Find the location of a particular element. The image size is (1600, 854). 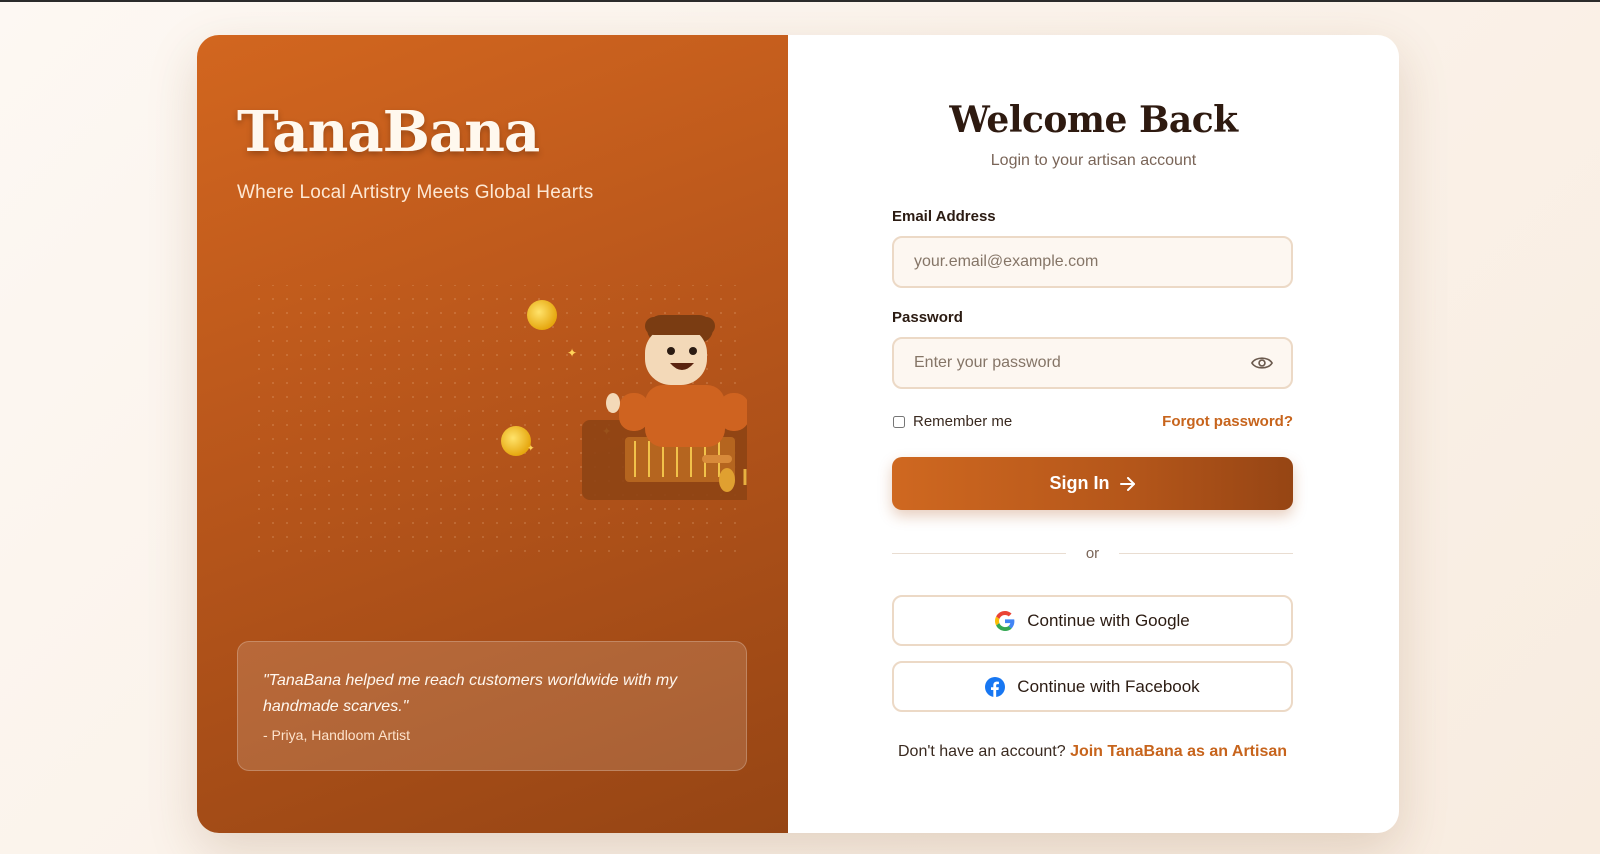

password-label: Password is located at coordinates (927, 317).